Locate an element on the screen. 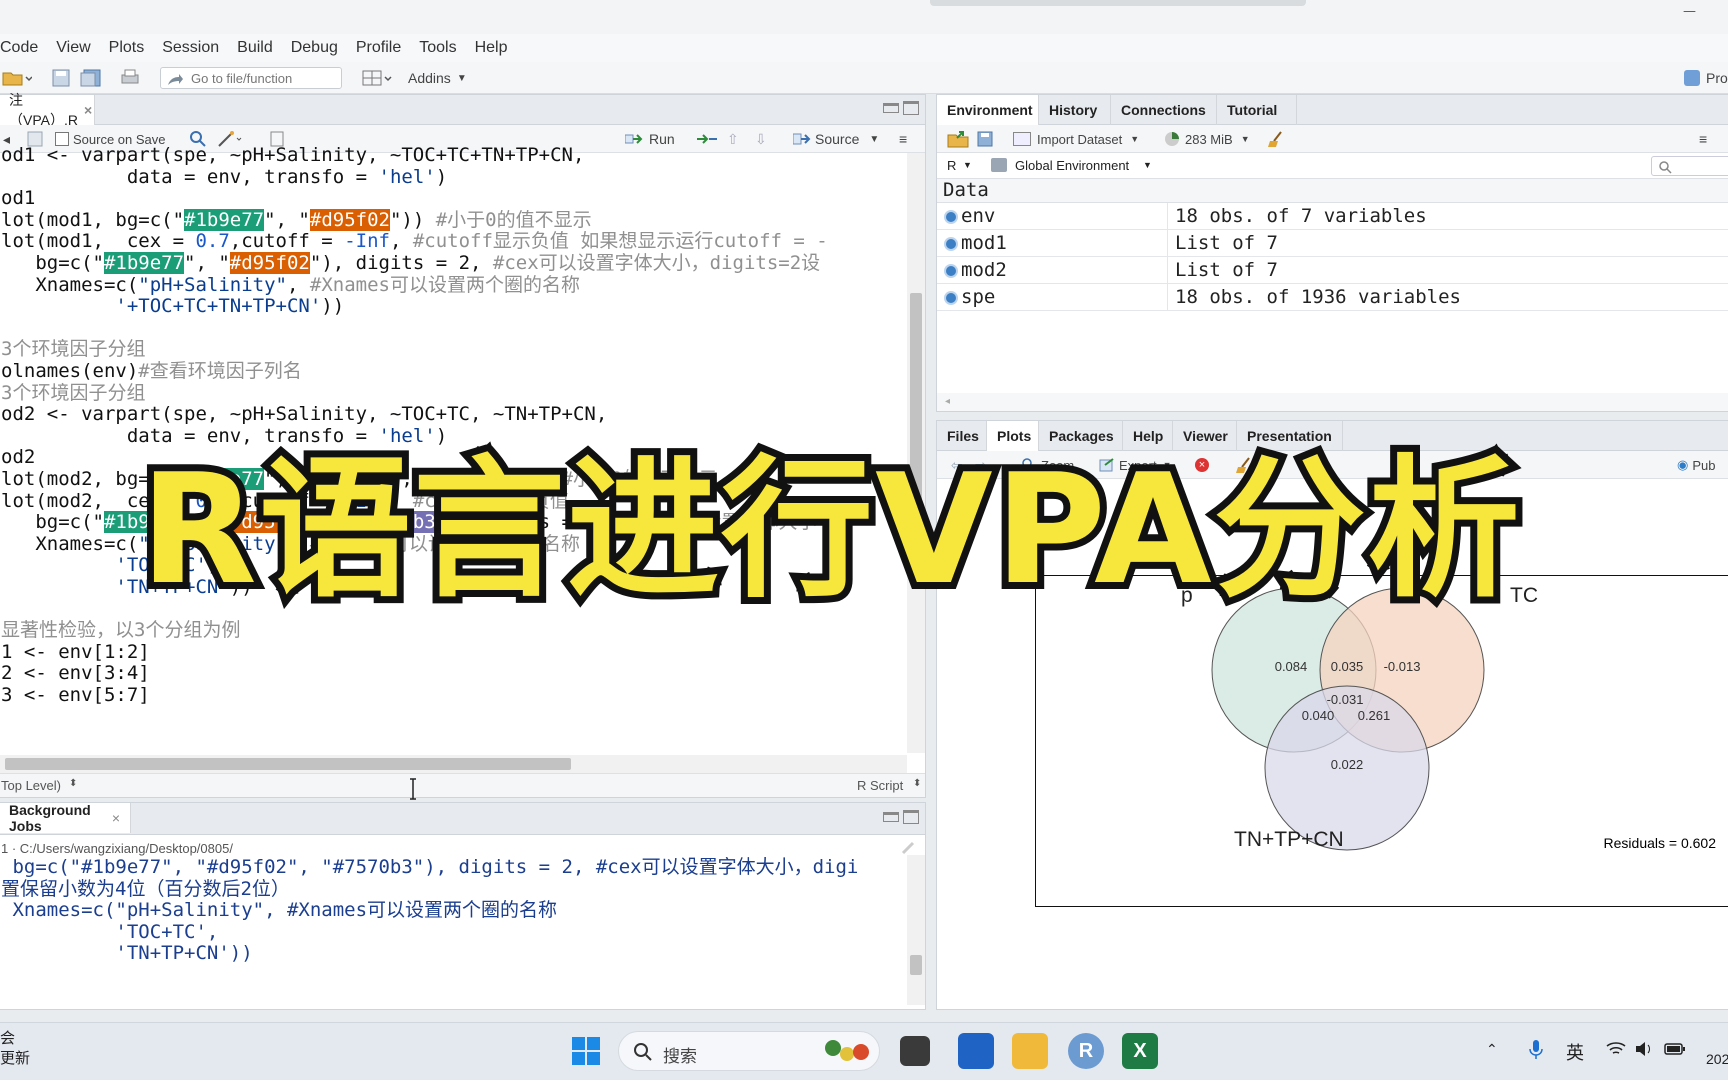 The height and width of the screenshot is (1080, 1728). env-row: spe 18 obs. of 1936 variables is located at coordinates (1332, 297).